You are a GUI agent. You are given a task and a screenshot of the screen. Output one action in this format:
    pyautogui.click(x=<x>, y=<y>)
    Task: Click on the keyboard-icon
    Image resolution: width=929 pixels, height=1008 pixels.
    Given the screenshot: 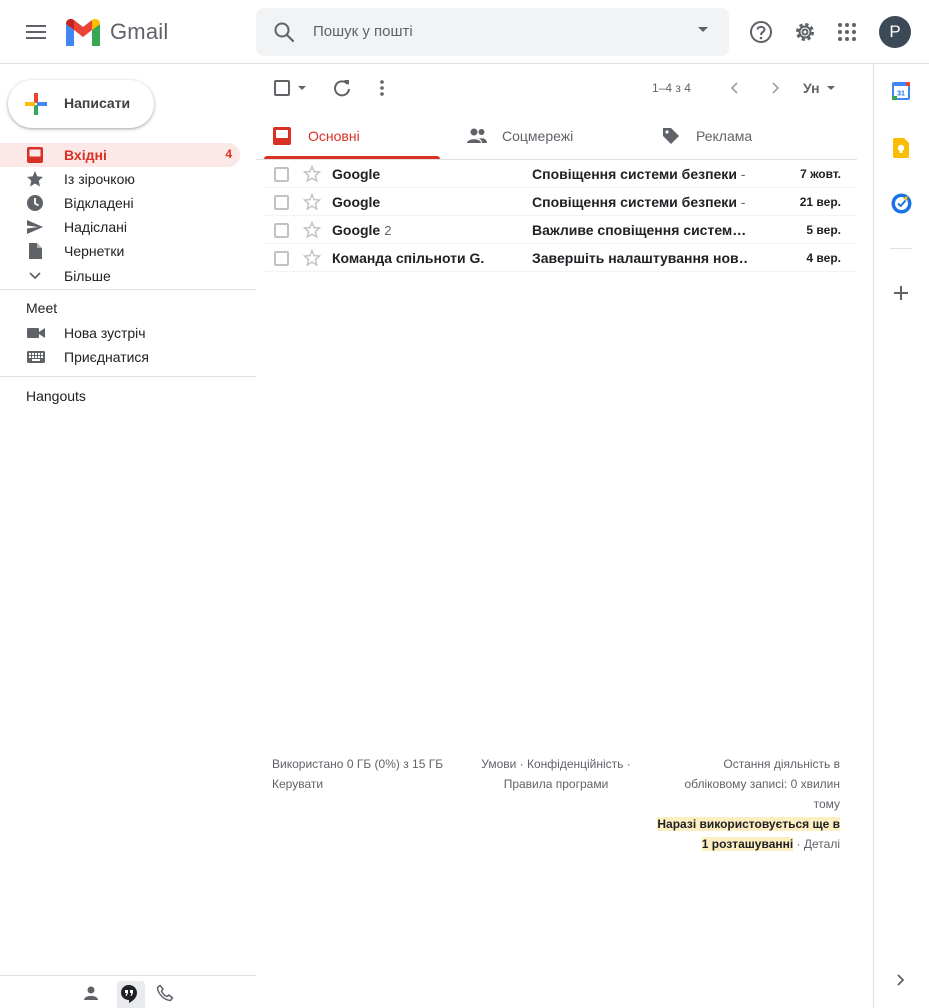 What is the action you would take?
    pyautogui.click(x=36, y=357)
    